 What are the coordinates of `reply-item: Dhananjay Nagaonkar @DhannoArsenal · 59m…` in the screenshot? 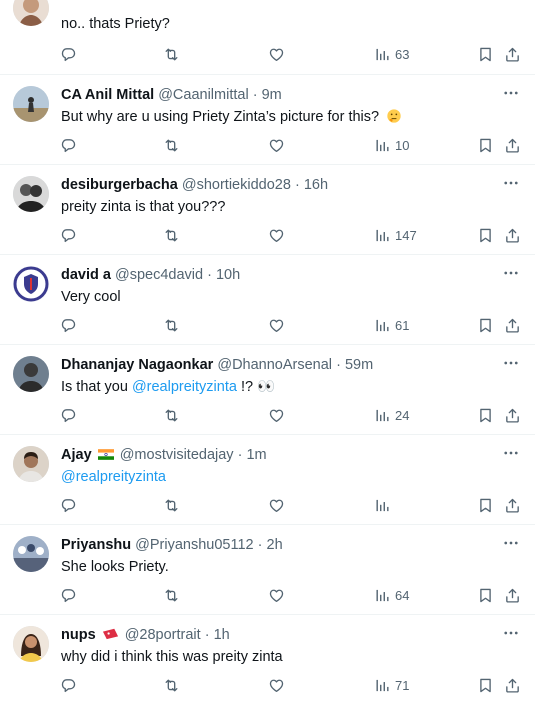 It's located at (267, 390).